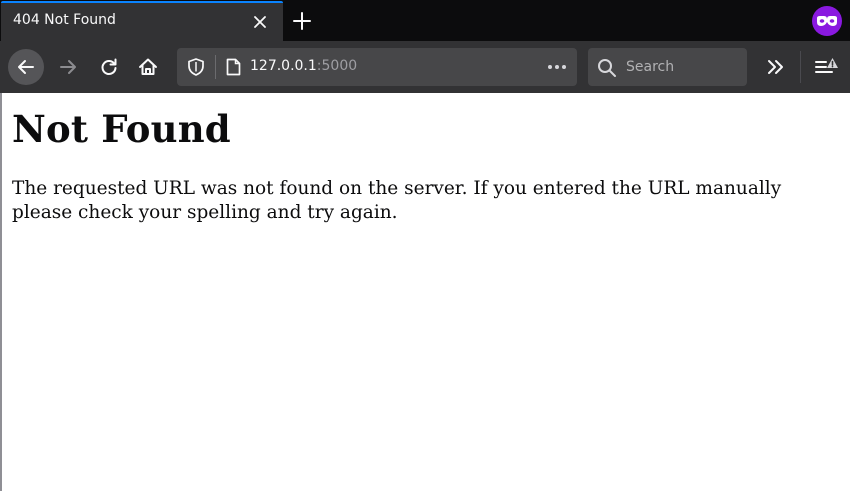 The width and height of the screenshot is (850, 491). I want to click on nav-toolbar: 127.0.0.1:5000, so click(425, 67).